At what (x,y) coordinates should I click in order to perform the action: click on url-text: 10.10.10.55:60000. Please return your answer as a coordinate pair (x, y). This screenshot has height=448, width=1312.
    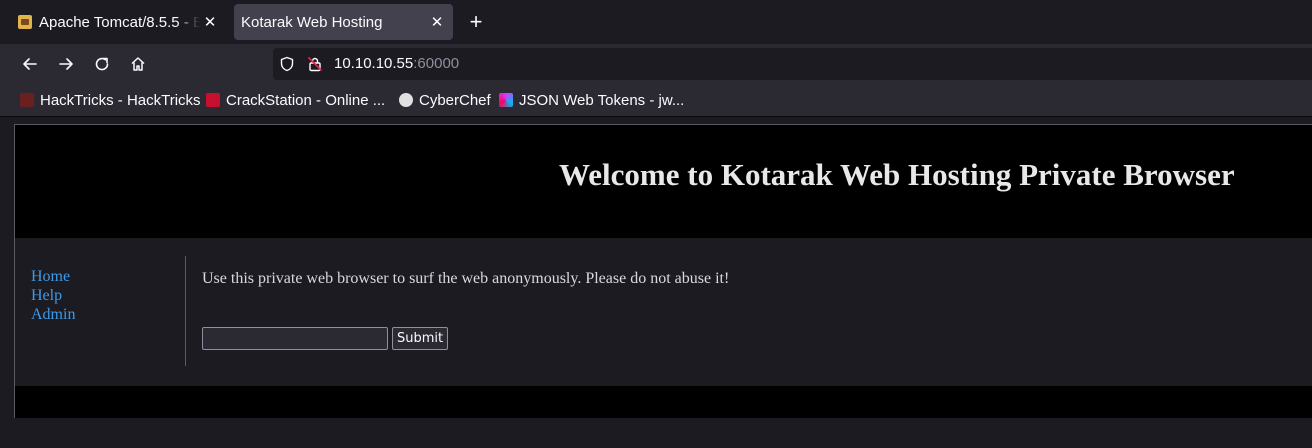
    Looking at the image, I should click on (396, 63).